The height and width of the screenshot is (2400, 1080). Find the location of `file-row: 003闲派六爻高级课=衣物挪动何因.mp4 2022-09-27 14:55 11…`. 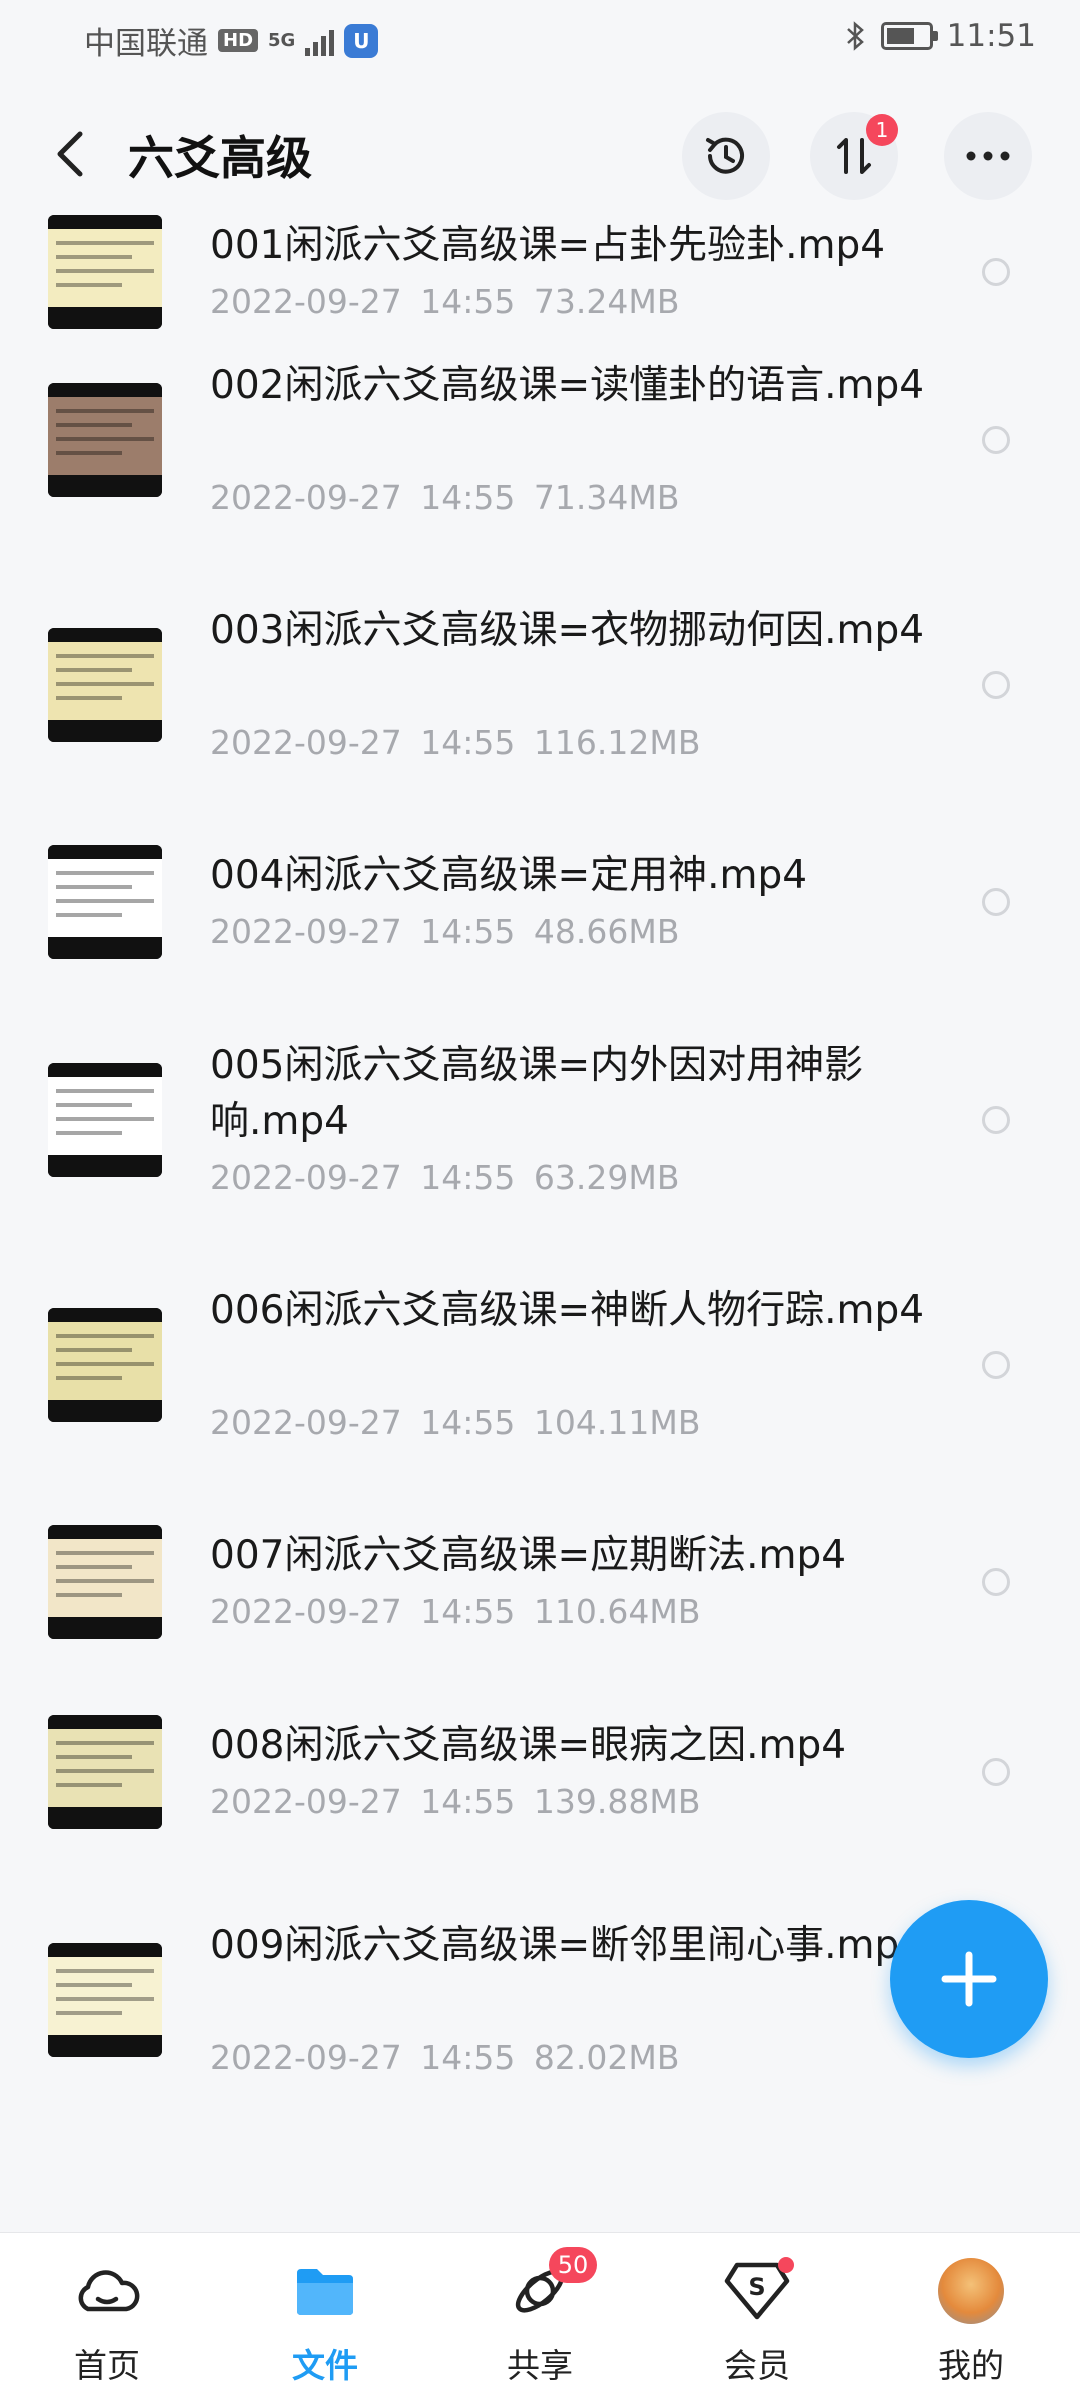

file-row: 003闲派六爻高级课=衣物挪动何因.mp4 2022-09-27 14:55 11… is located at coordinates (540, 715).